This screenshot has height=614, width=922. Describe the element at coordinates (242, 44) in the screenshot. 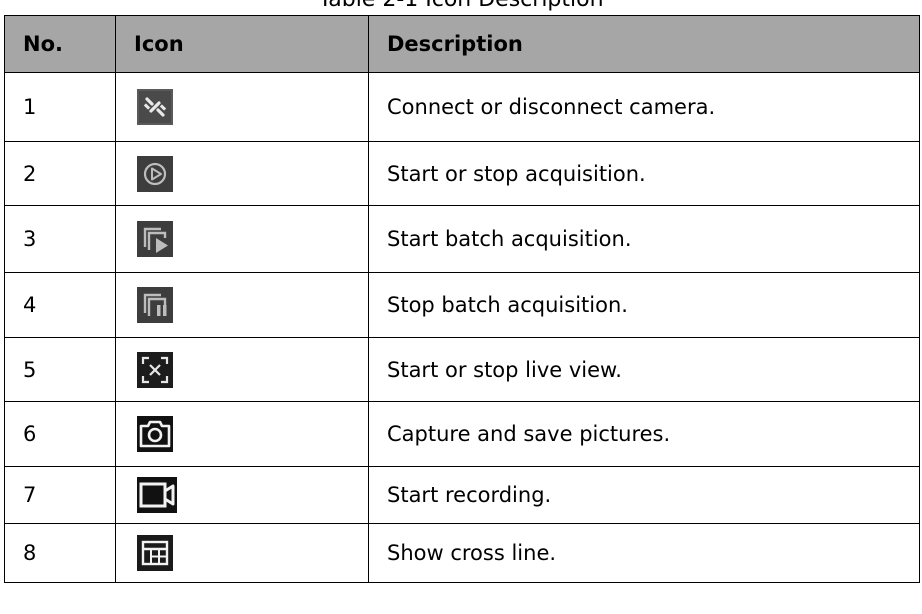

I see `header-icon: Icon` at that location.